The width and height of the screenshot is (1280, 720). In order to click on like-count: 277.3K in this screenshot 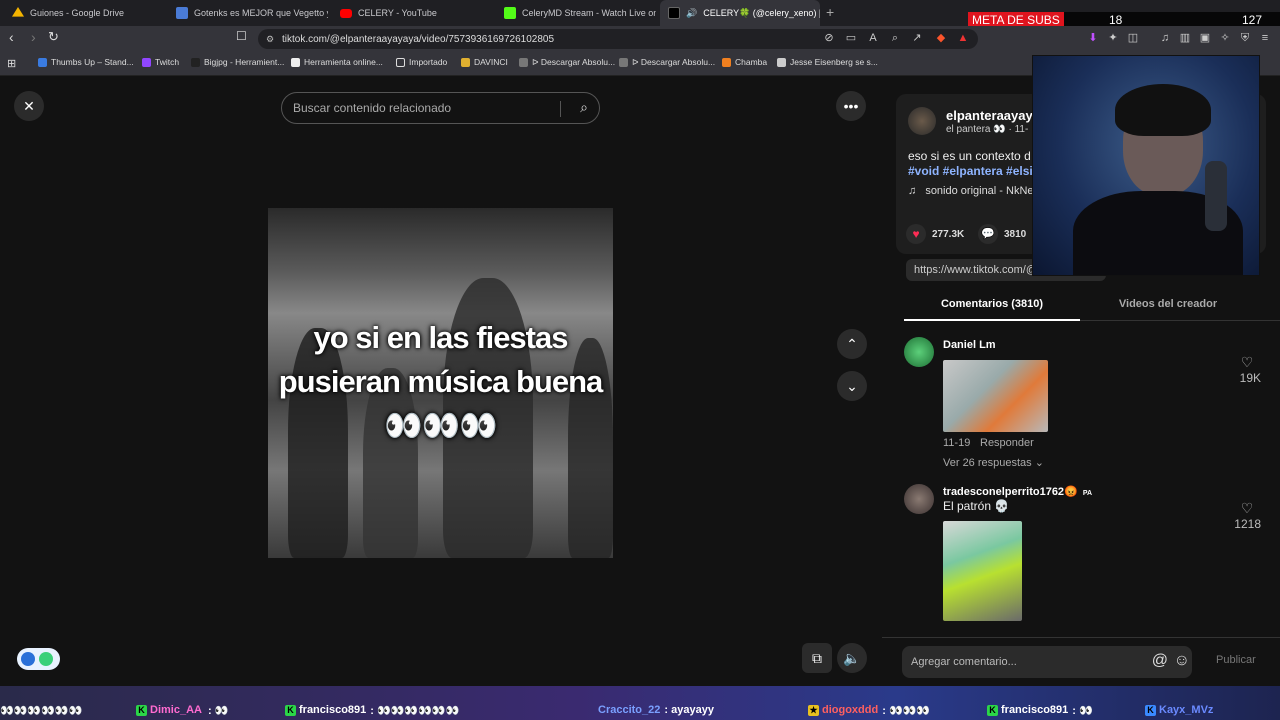, I will do `click(948, 234)`.